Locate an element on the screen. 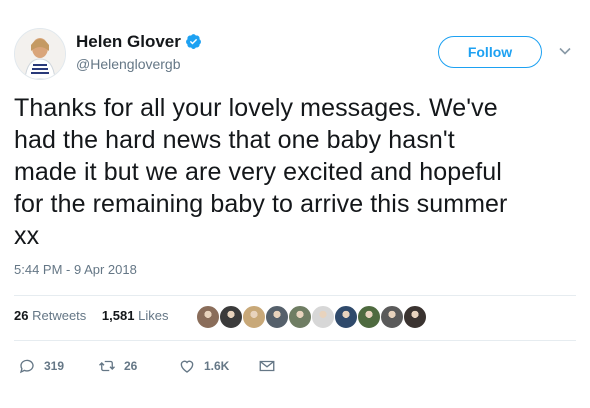 The image size is (590, 408). tweet-stats: 26 Retweets 1,581 Likes is located at coordinates (97, 315).